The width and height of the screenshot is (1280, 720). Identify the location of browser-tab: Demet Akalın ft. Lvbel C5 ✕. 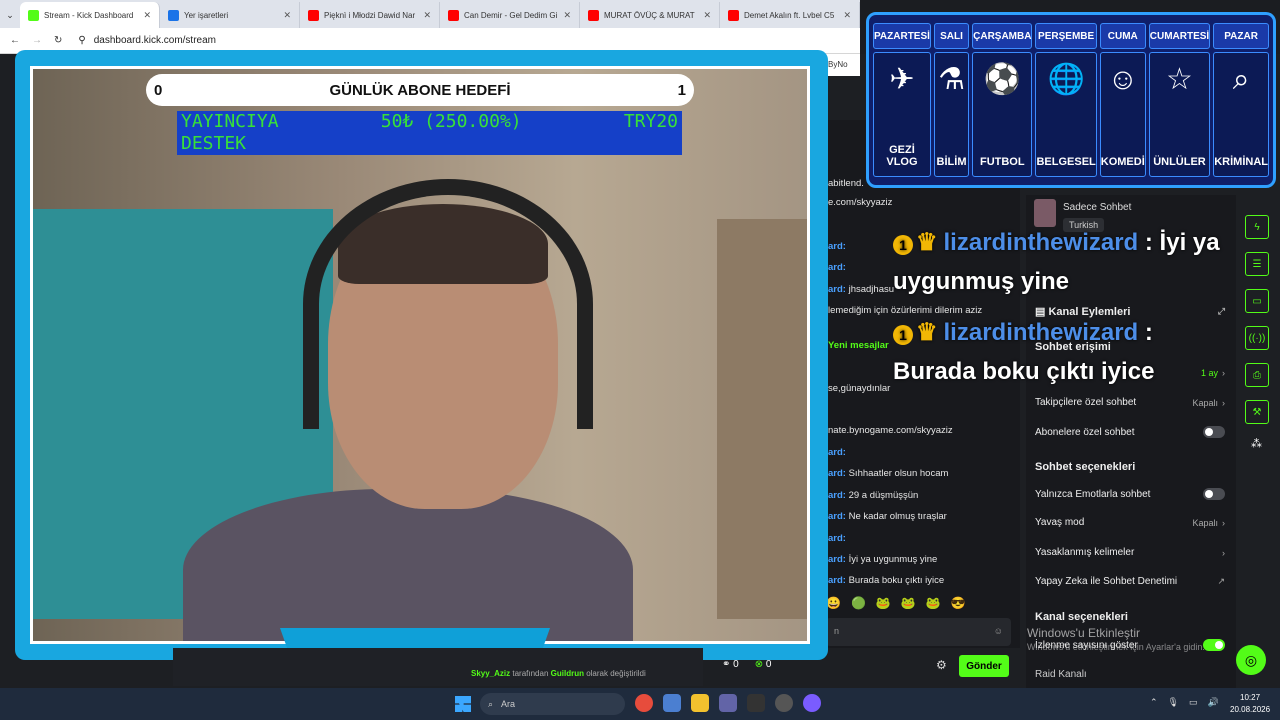
(790, 15).